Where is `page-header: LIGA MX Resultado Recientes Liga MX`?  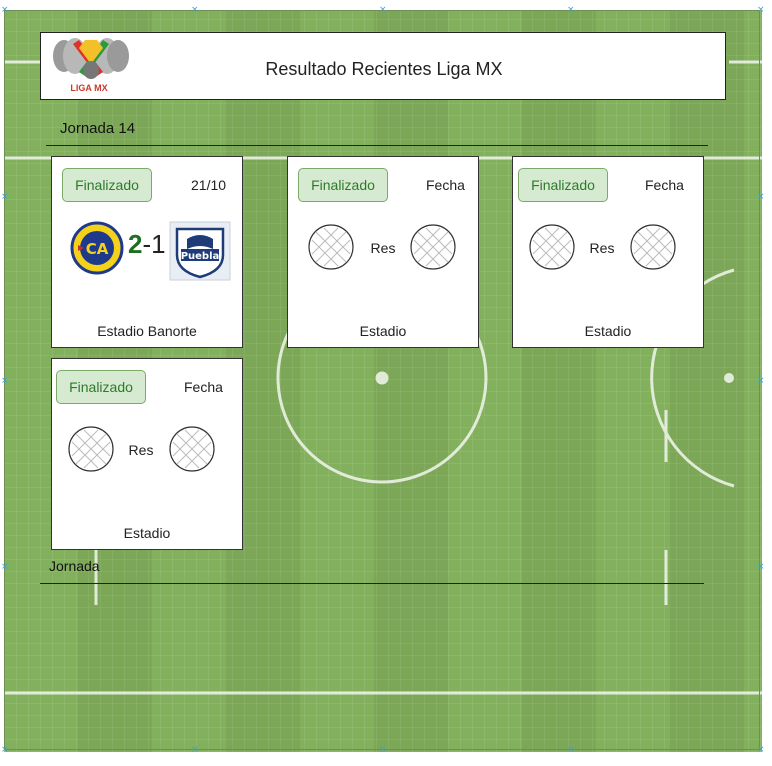
page-header: LIGA MX Resultado Recientes Liga MX is located at coordinates (383, 66).